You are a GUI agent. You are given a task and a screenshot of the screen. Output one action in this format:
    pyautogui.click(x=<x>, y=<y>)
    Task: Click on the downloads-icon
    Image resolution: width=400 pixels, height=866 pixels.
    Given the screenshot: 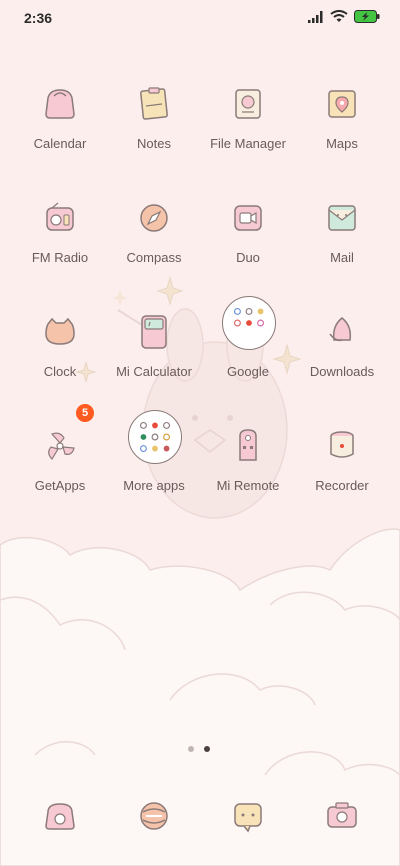 What is the action you would take?
    pyautogui.click(x=340, y=329)
    